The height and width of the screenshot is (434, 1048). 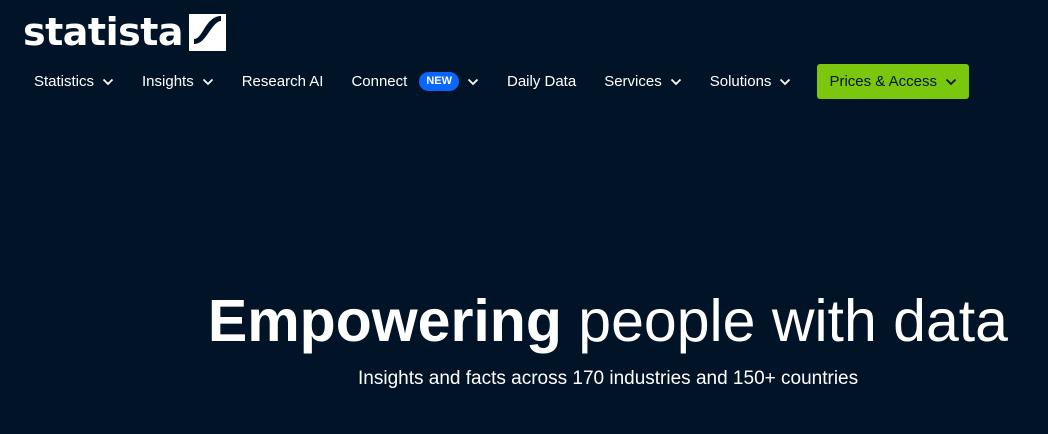 I want to click on nav-item-connect-label: Connect, so click(x=379, y=81).